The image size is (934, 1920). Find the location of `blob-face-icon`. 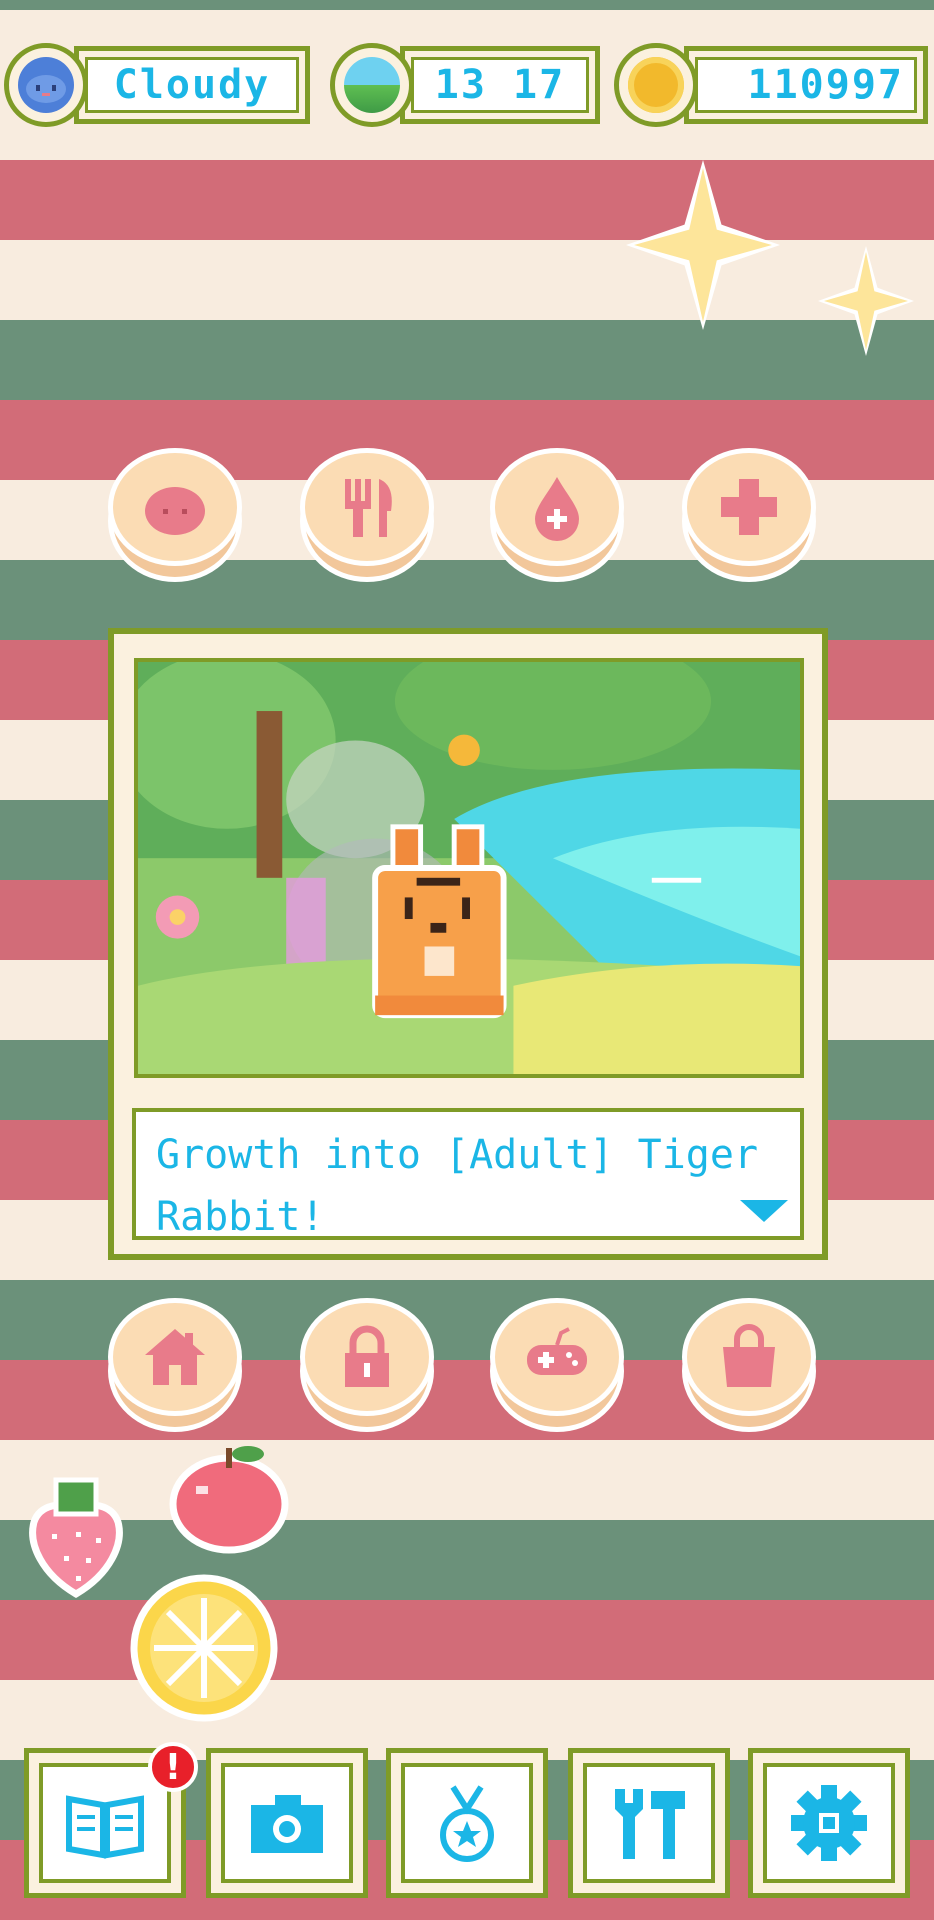

blob-face-icon is located at coordinates (175, 511).